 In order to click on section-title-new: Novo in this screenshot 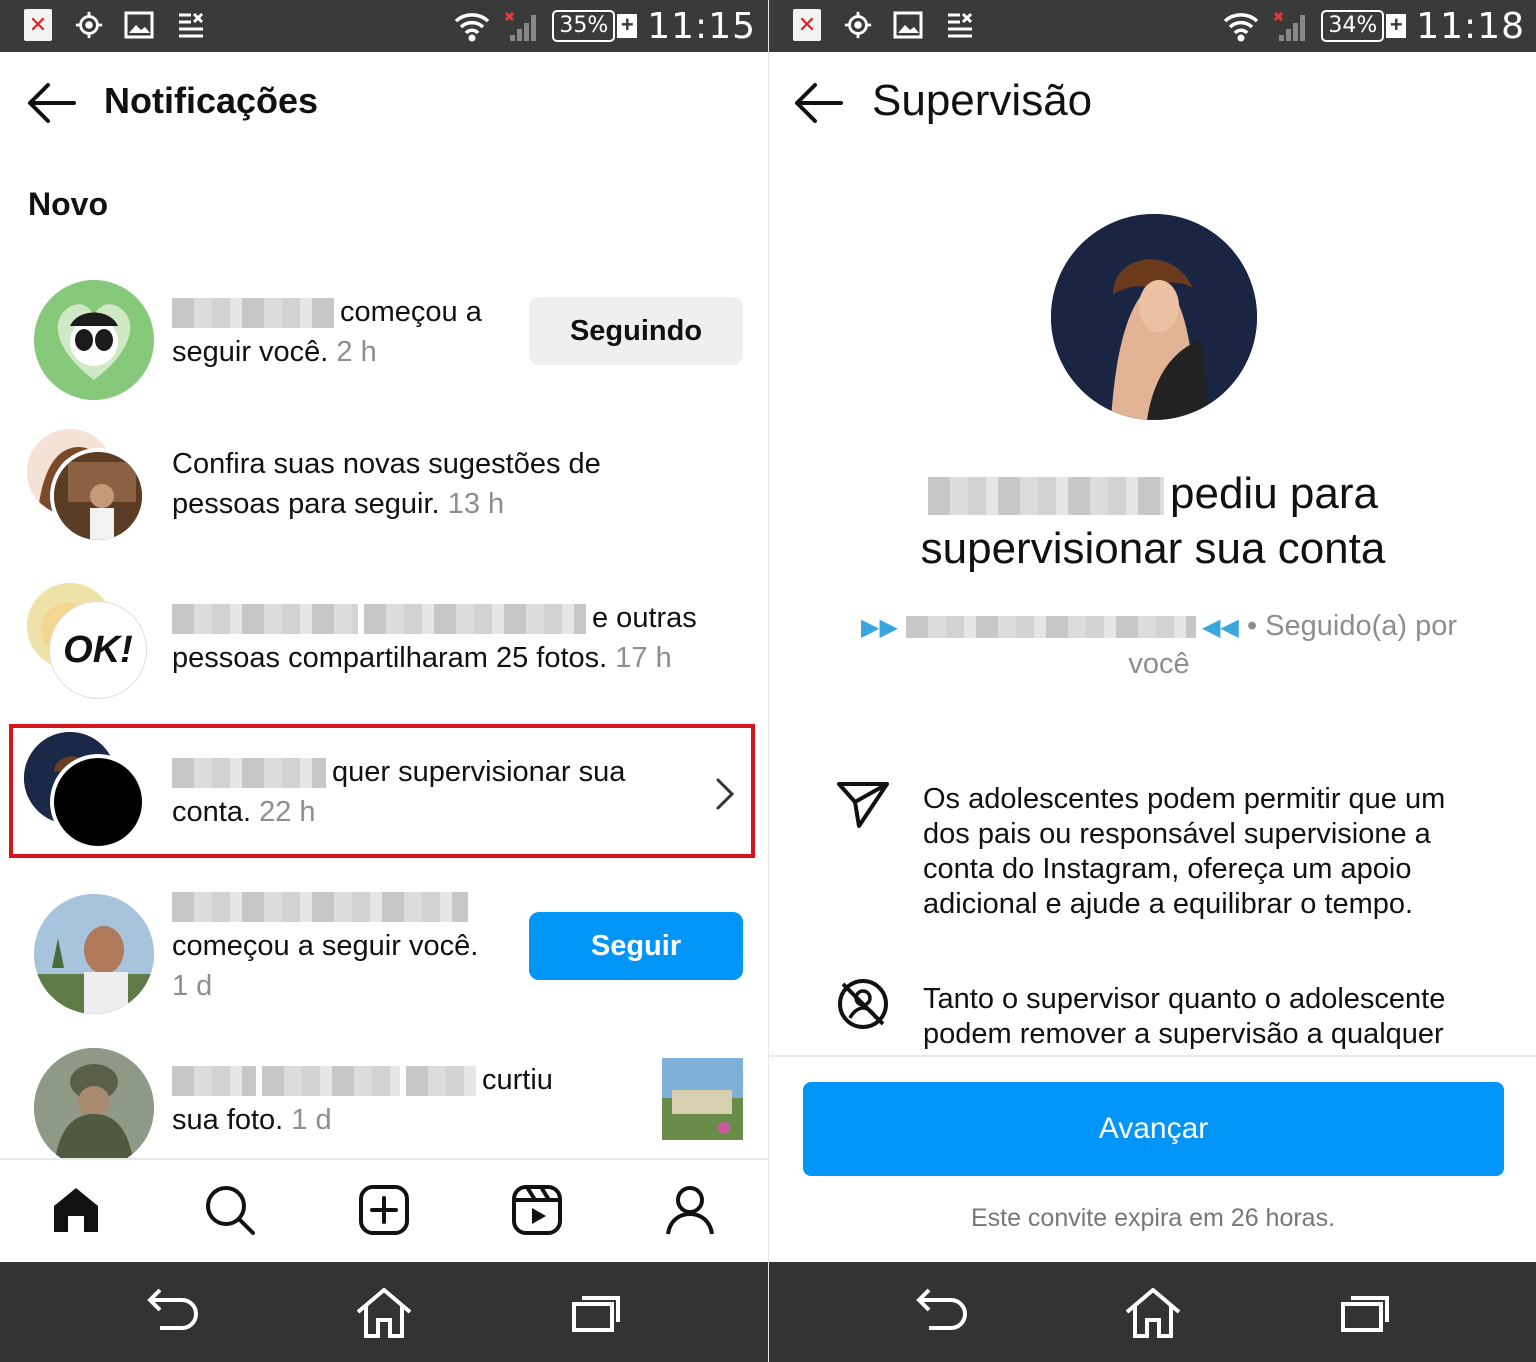, I will do `click(68, 204)`.